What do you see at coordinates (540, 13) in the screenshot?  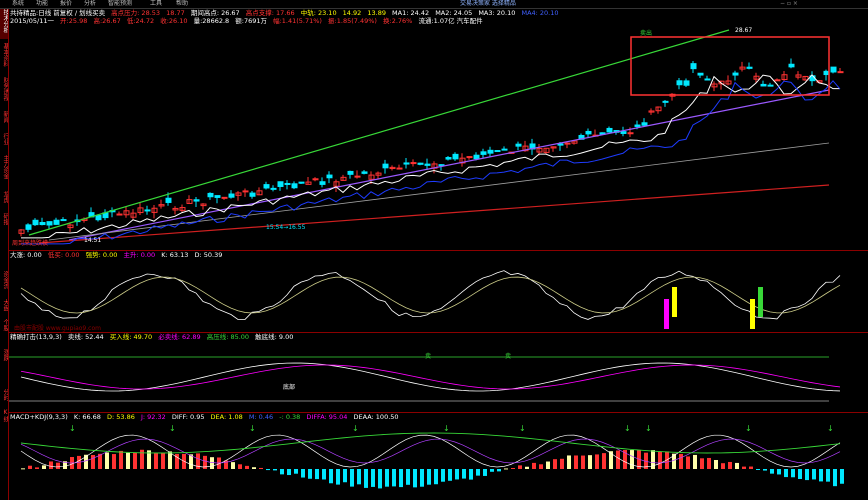 I see `info-value: MA4: 20.10` at bounding box center [540, 13].